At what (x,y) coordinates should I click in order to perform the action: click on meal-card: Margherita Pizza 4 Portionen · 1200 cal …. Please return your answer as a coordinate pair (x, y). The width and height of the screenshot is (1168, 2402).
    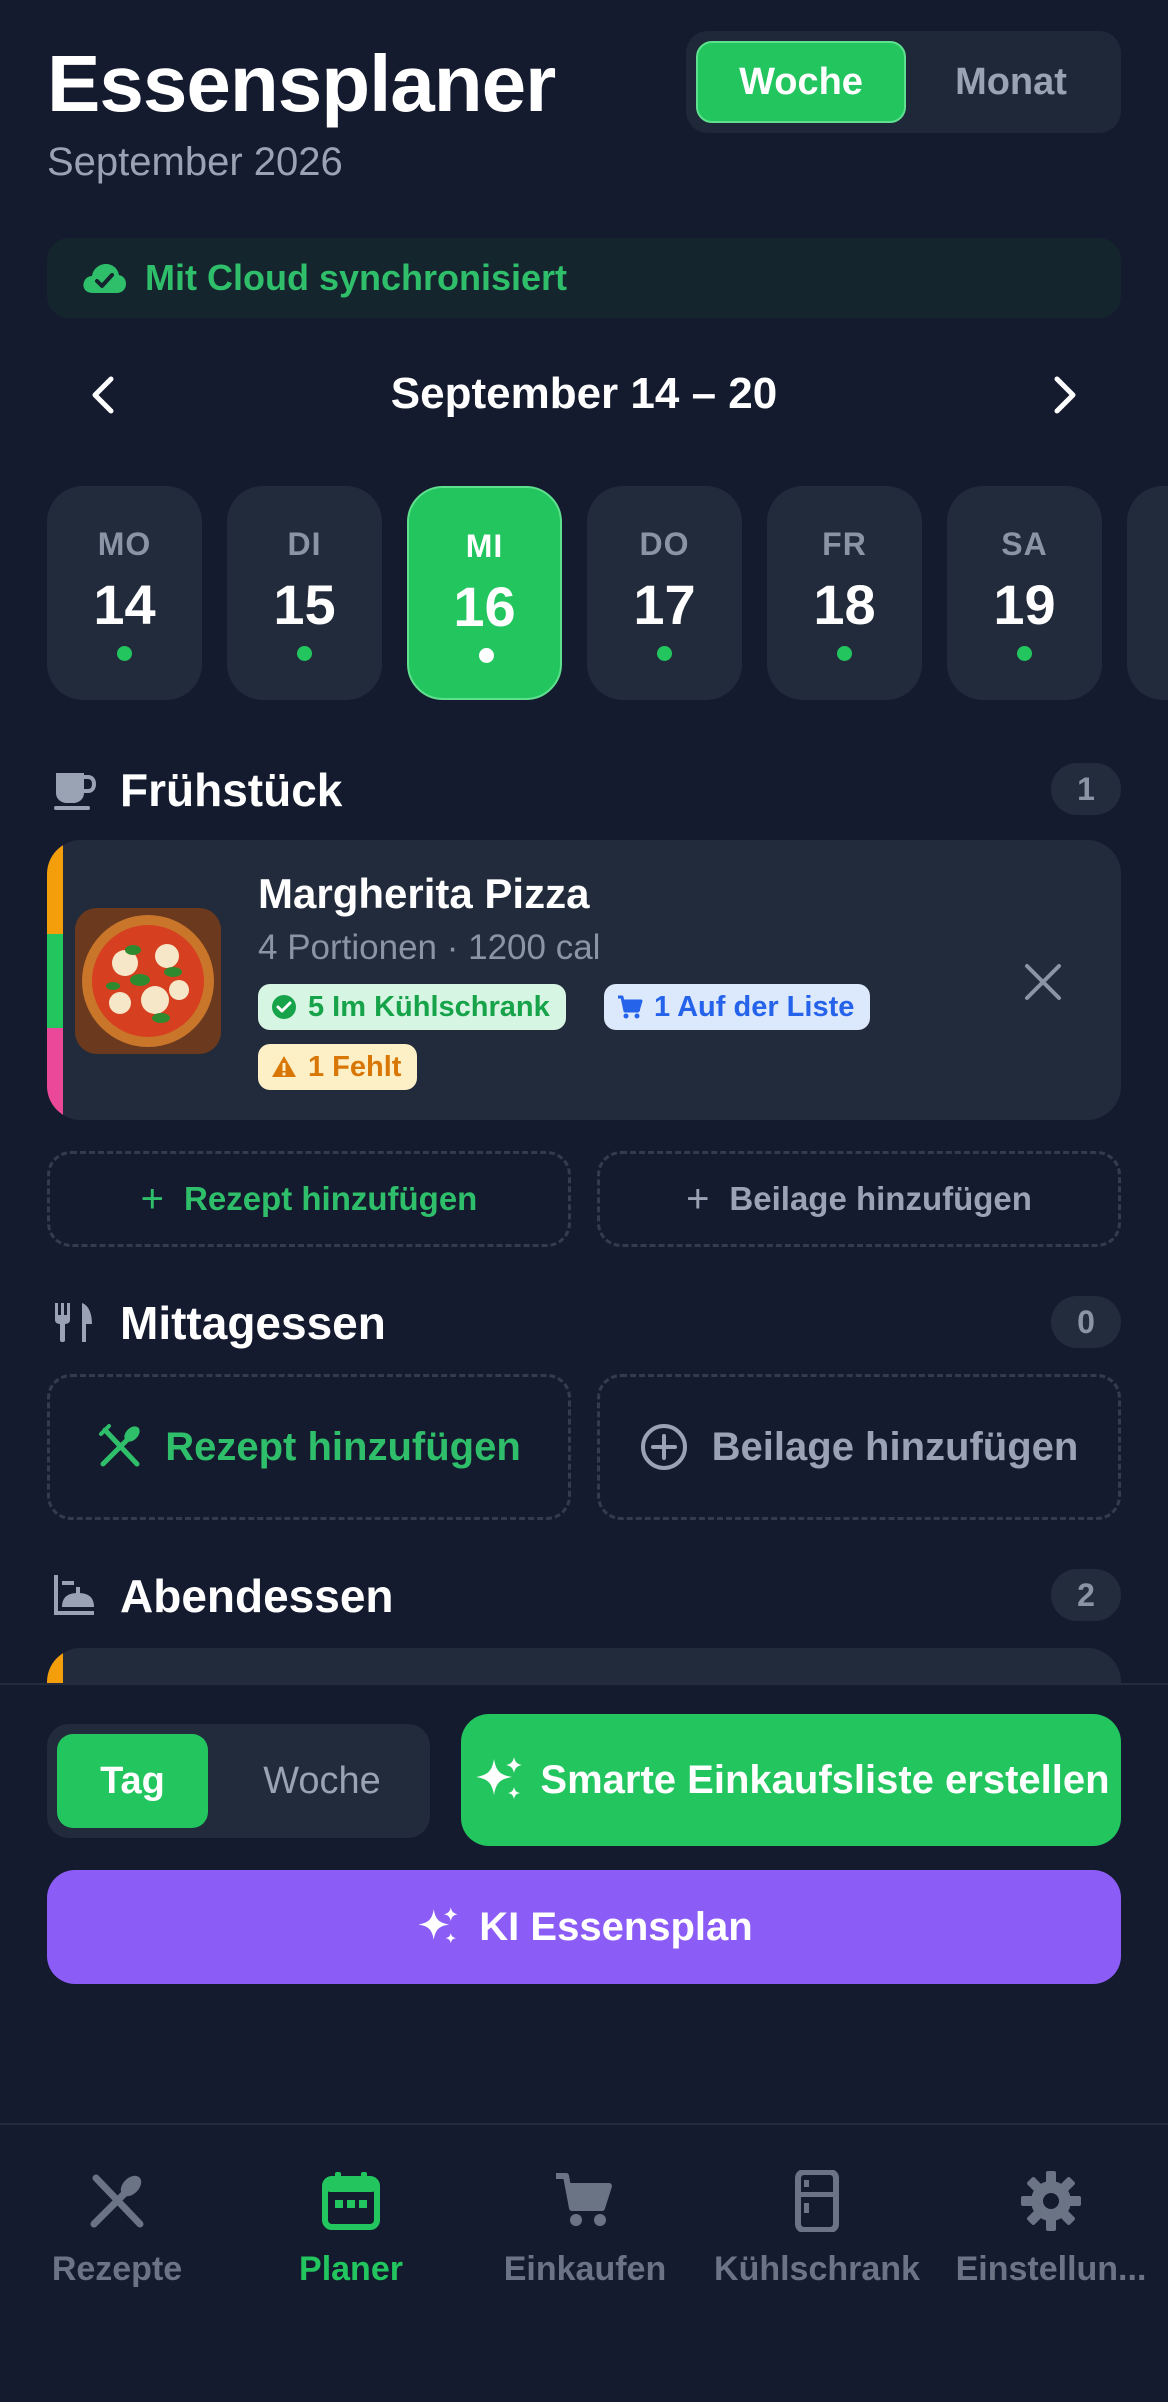
    Looking at the image, I should click on (584, 980).